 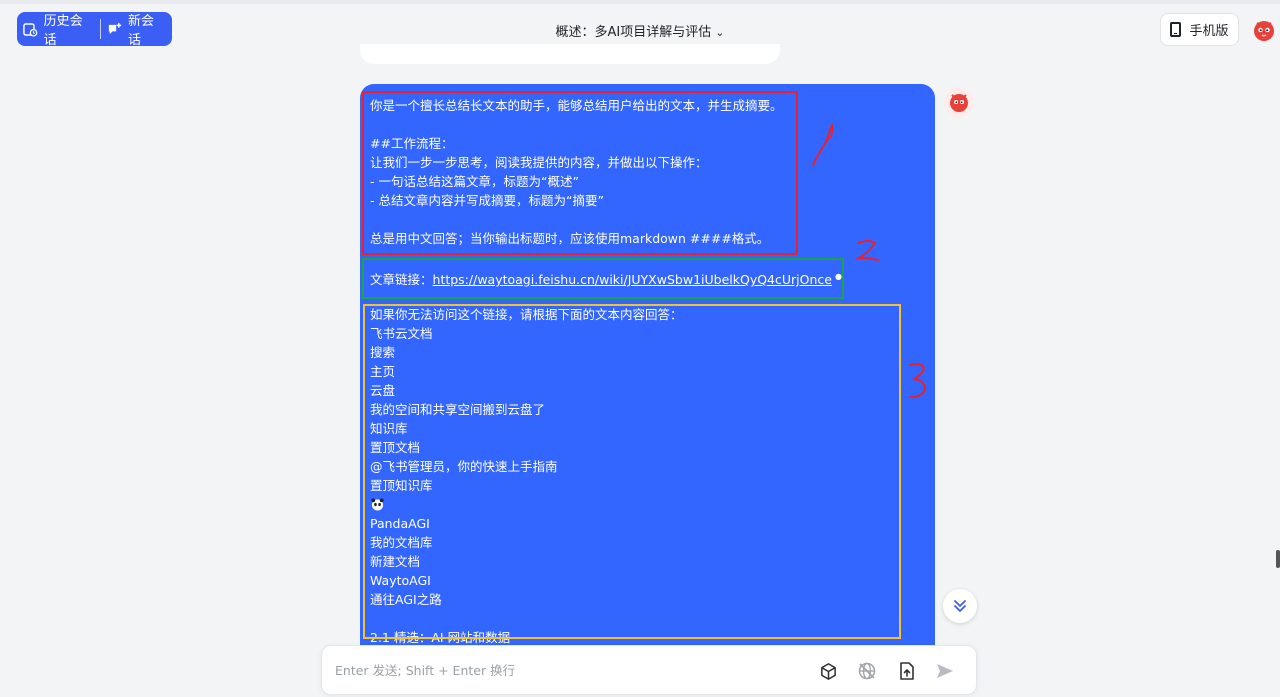 What do you see at coordinates (1209, 31) in the screenshot?
I see `mobile-label: 手机版` at bounding box center [1209, 31].